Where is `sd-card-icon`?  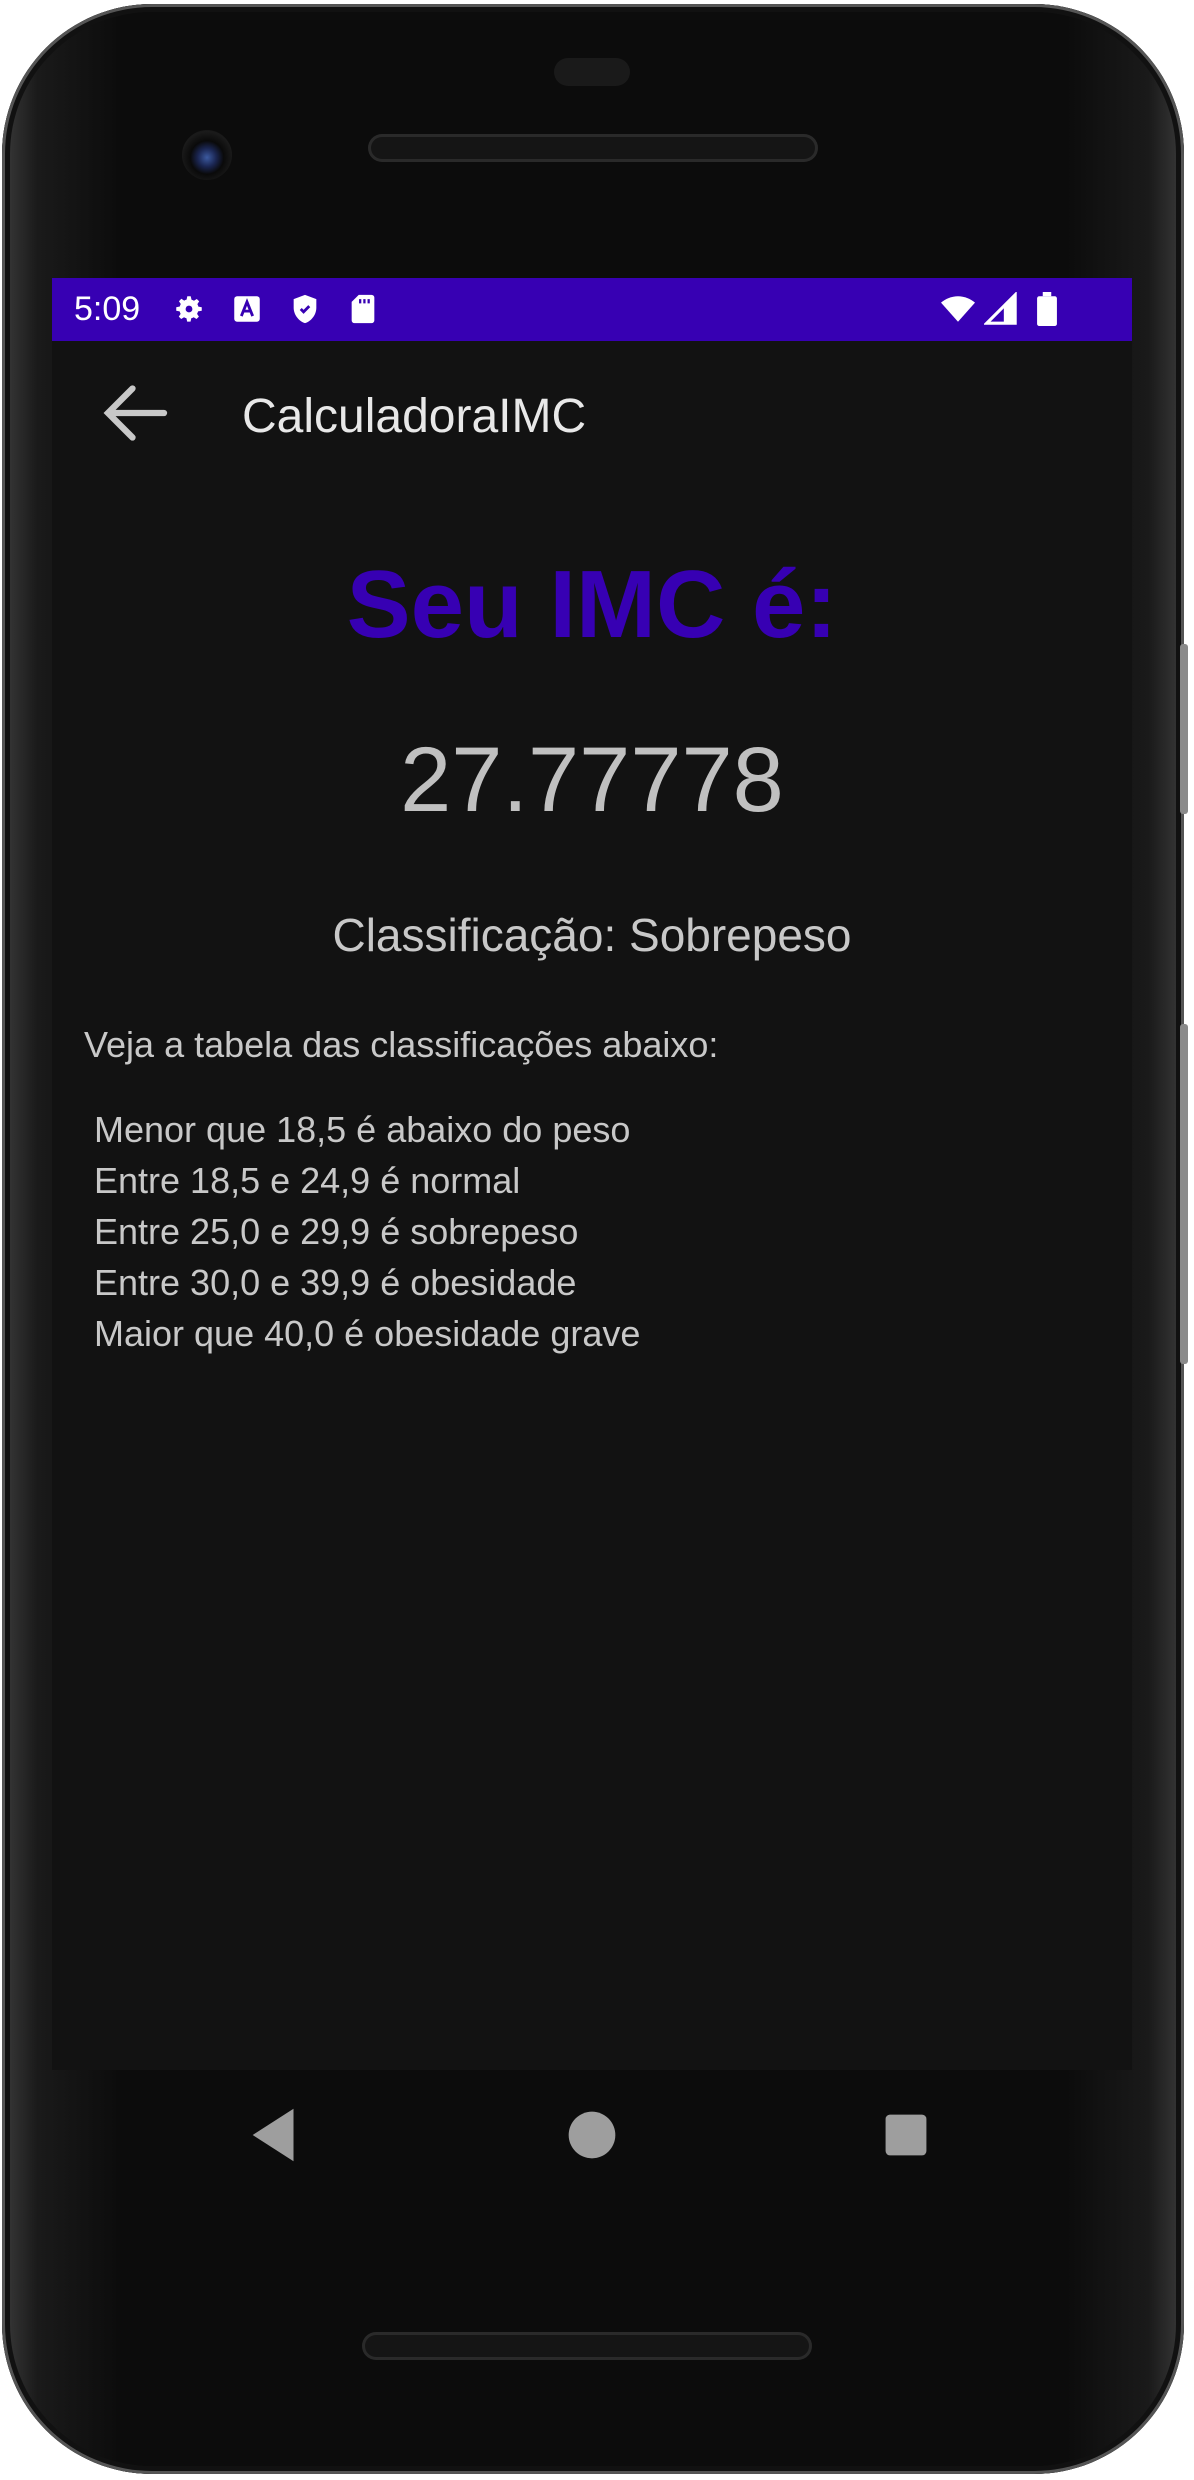
sd-card-icon is located at coordinates (363, 309).